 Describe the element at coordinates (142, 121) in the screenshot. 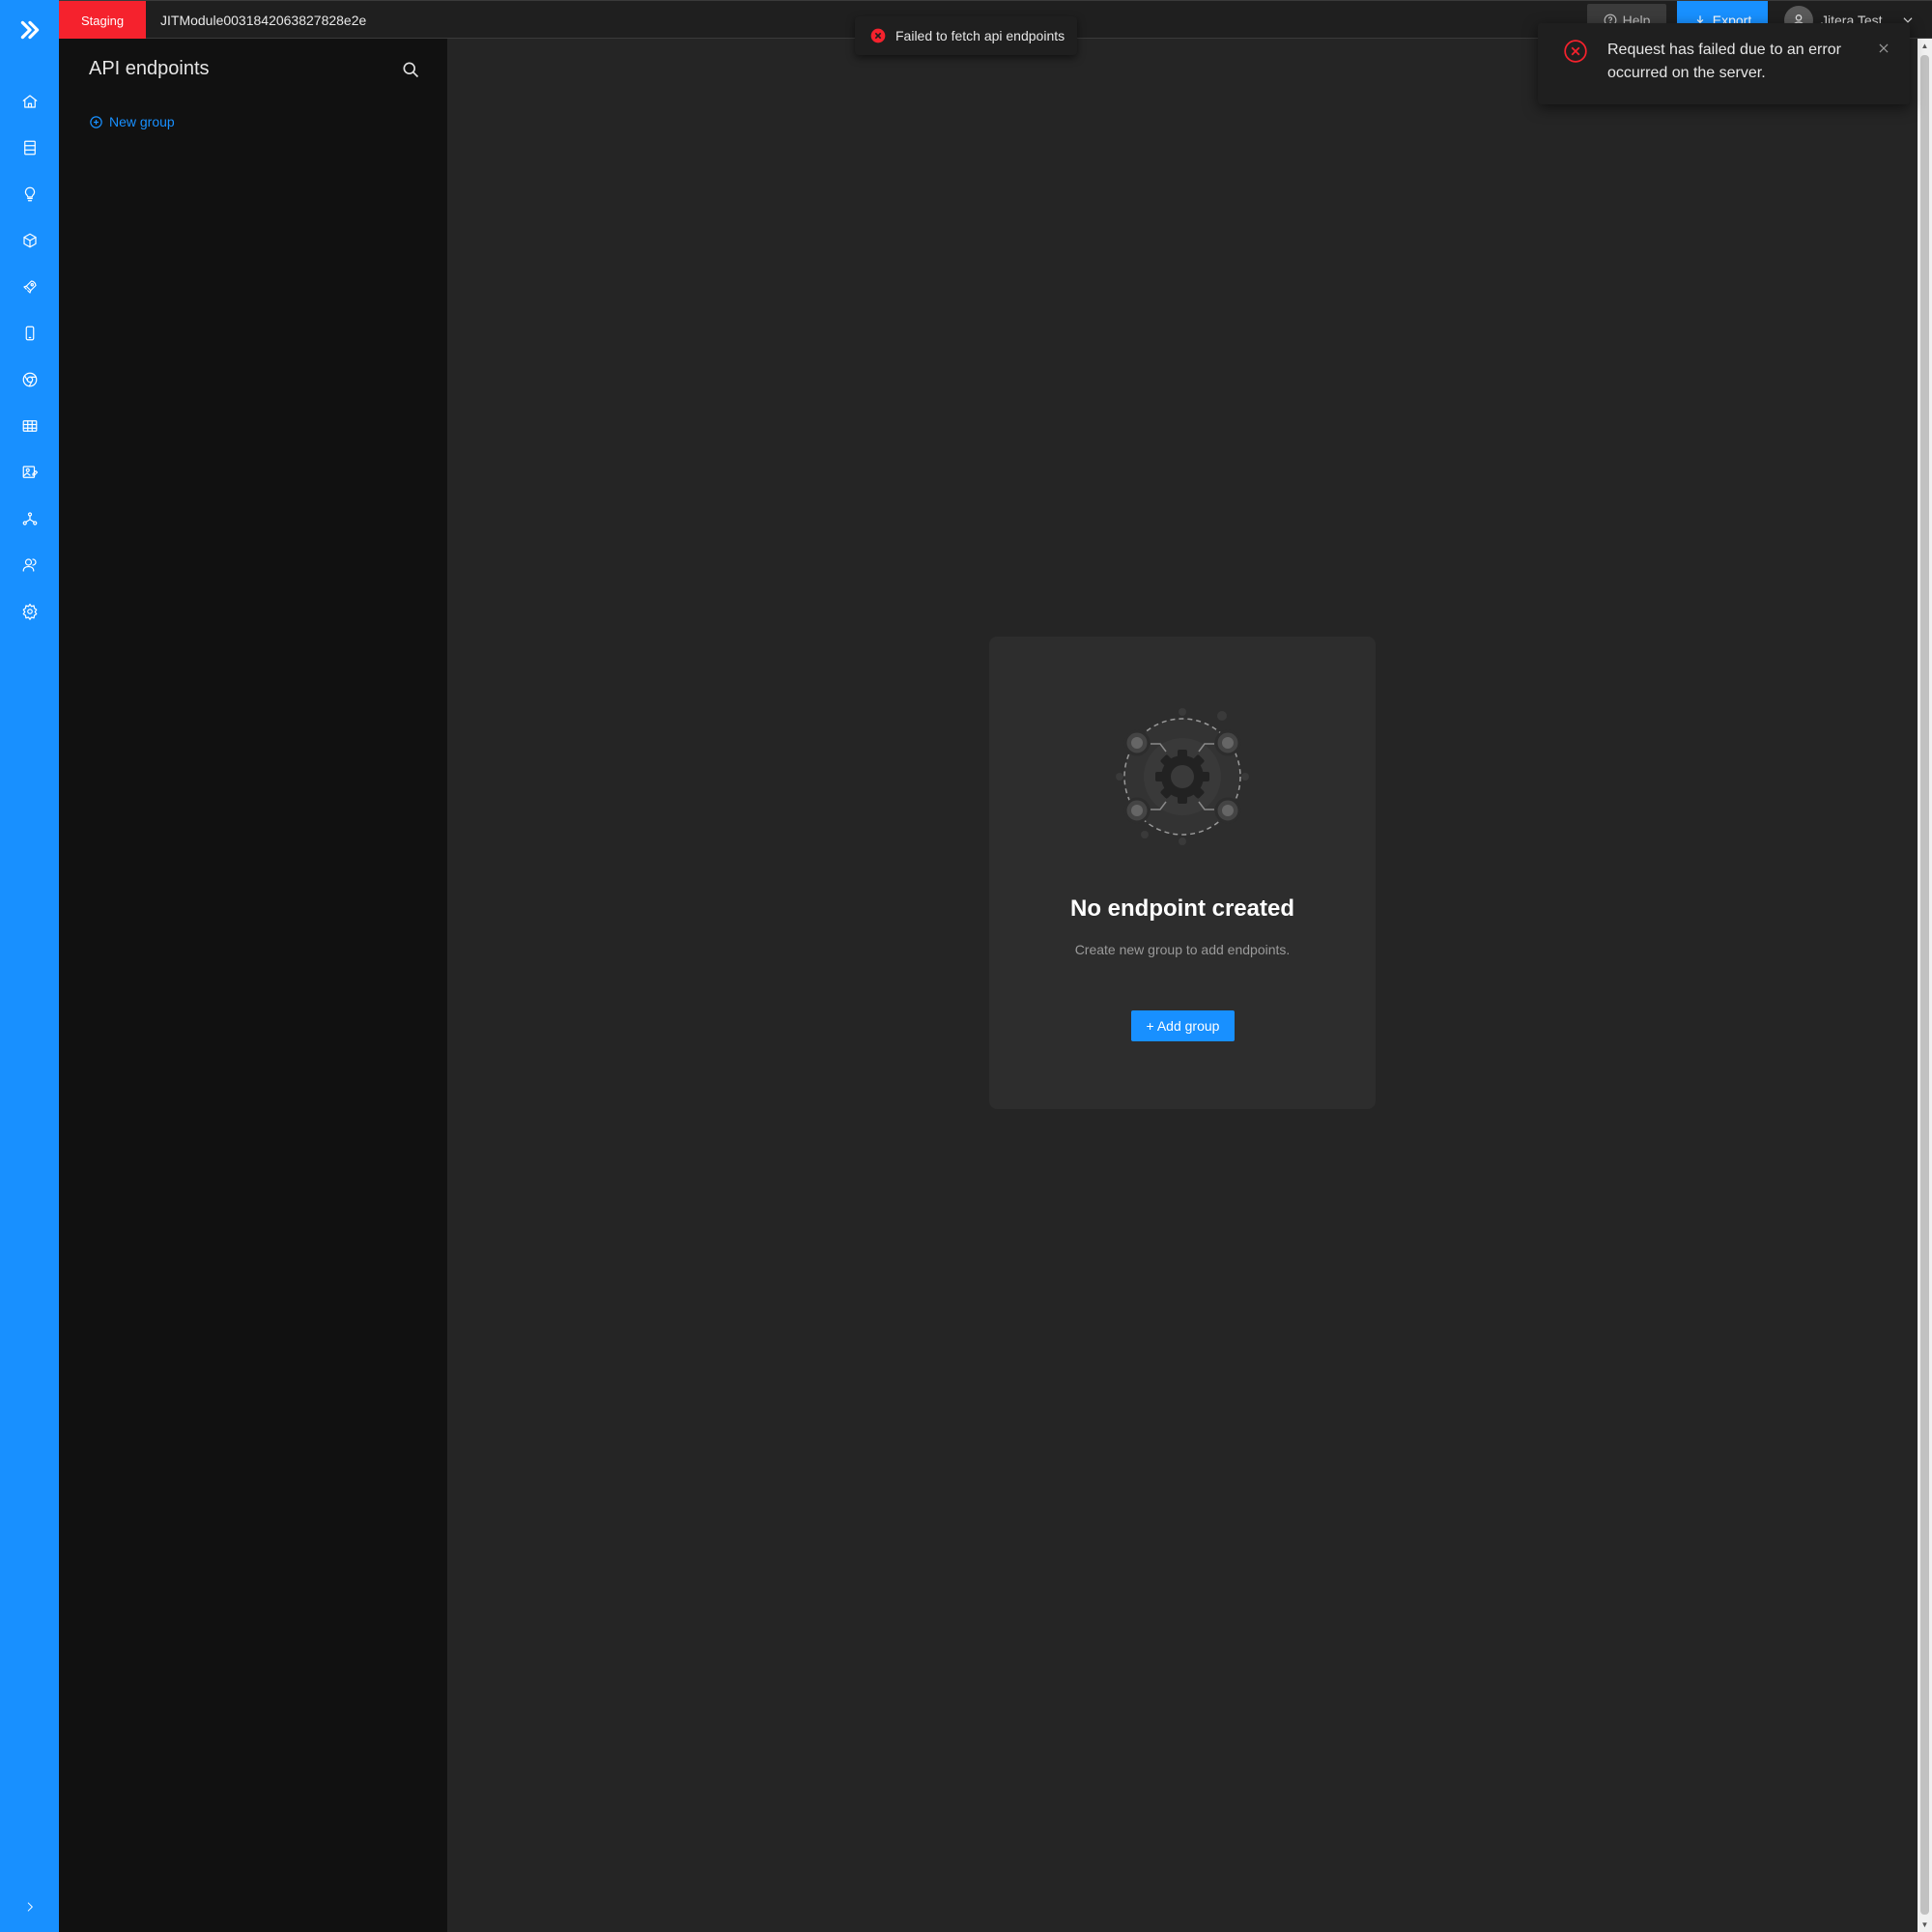

I see `new-group-label: New group` at that location.